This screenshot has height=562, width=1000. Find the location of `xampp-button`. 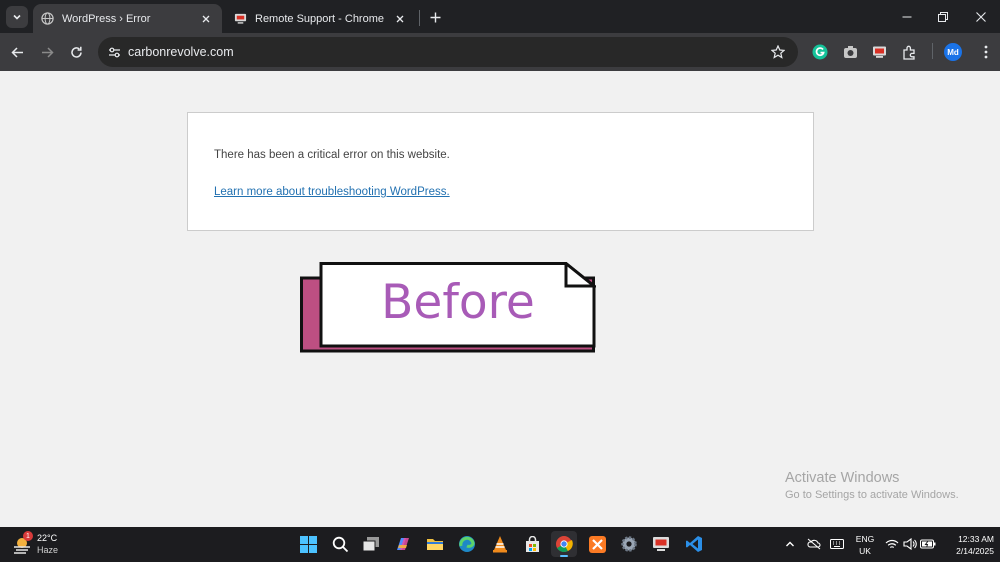

xampp-button is located at coordinates (597, 544).